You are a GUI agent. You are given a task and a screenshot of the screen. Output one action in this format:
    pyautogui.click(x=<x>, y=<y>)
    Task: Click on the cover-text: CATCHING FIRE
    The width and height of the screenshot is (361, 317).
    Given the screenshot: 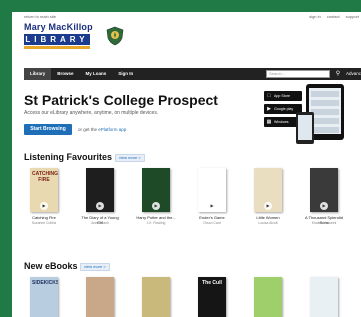 What is the action you would take?
    pyautogui.click(x=45, y=177)
    